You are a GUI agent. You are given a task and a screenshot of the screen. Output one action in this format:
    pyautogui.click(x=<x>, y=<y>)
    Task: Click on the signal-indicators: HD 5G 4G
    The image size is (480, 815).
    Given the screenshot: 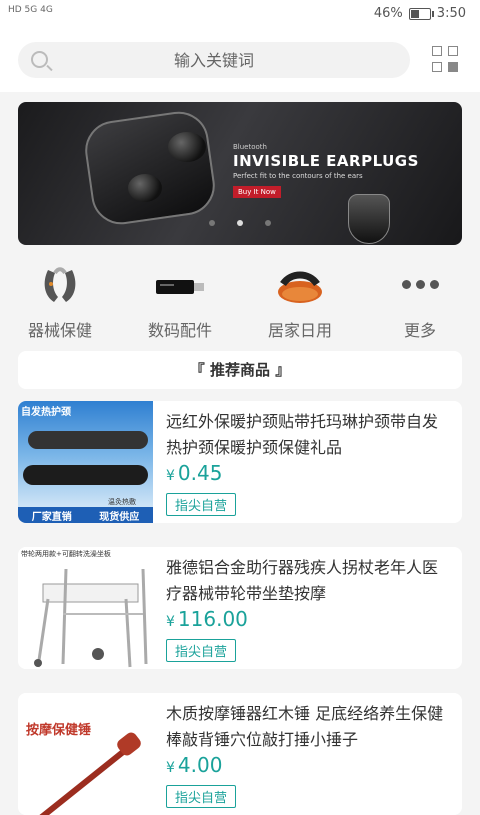 What is the action you would take?
    pyautogui.click(x=30, y=10)
    